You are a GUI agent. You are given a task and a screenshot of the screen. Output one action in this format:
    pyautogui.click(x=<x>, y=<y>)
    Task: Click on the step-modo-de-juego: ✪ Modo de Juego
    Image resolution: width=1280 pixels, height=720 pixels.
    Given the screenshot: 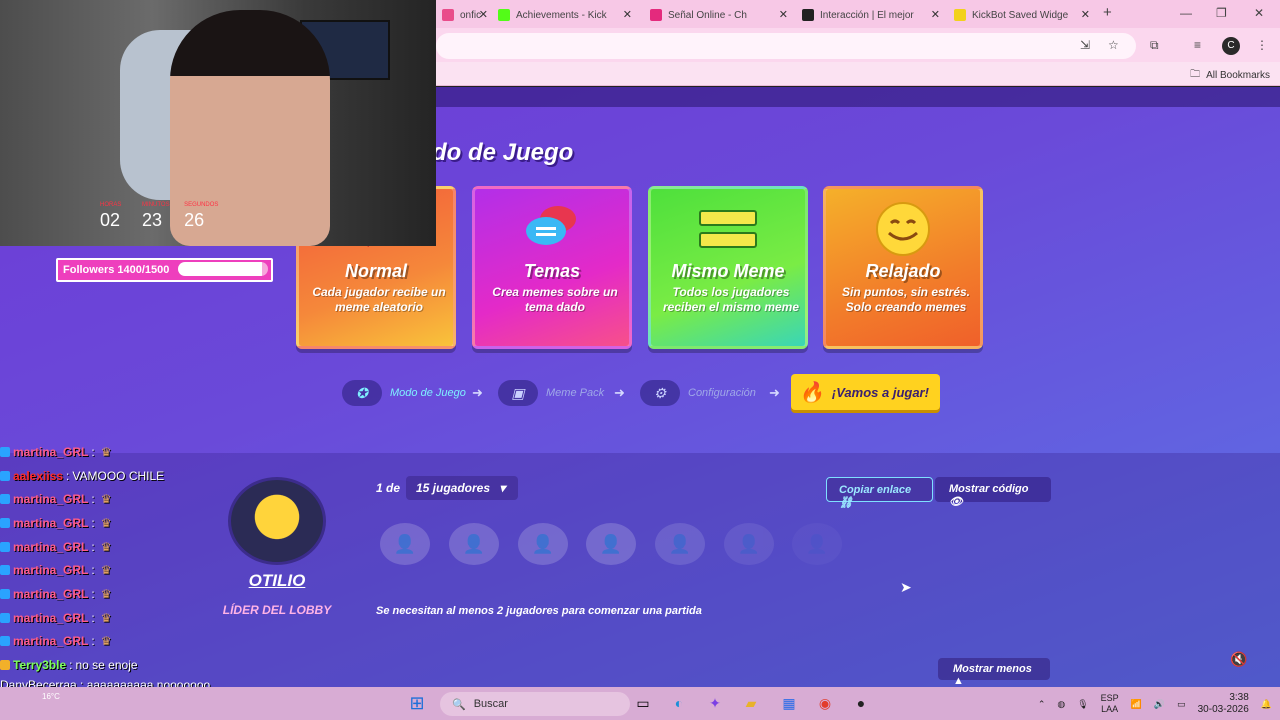 What is the action you would take?
    pyautogui.click(x=404, y=393)
    